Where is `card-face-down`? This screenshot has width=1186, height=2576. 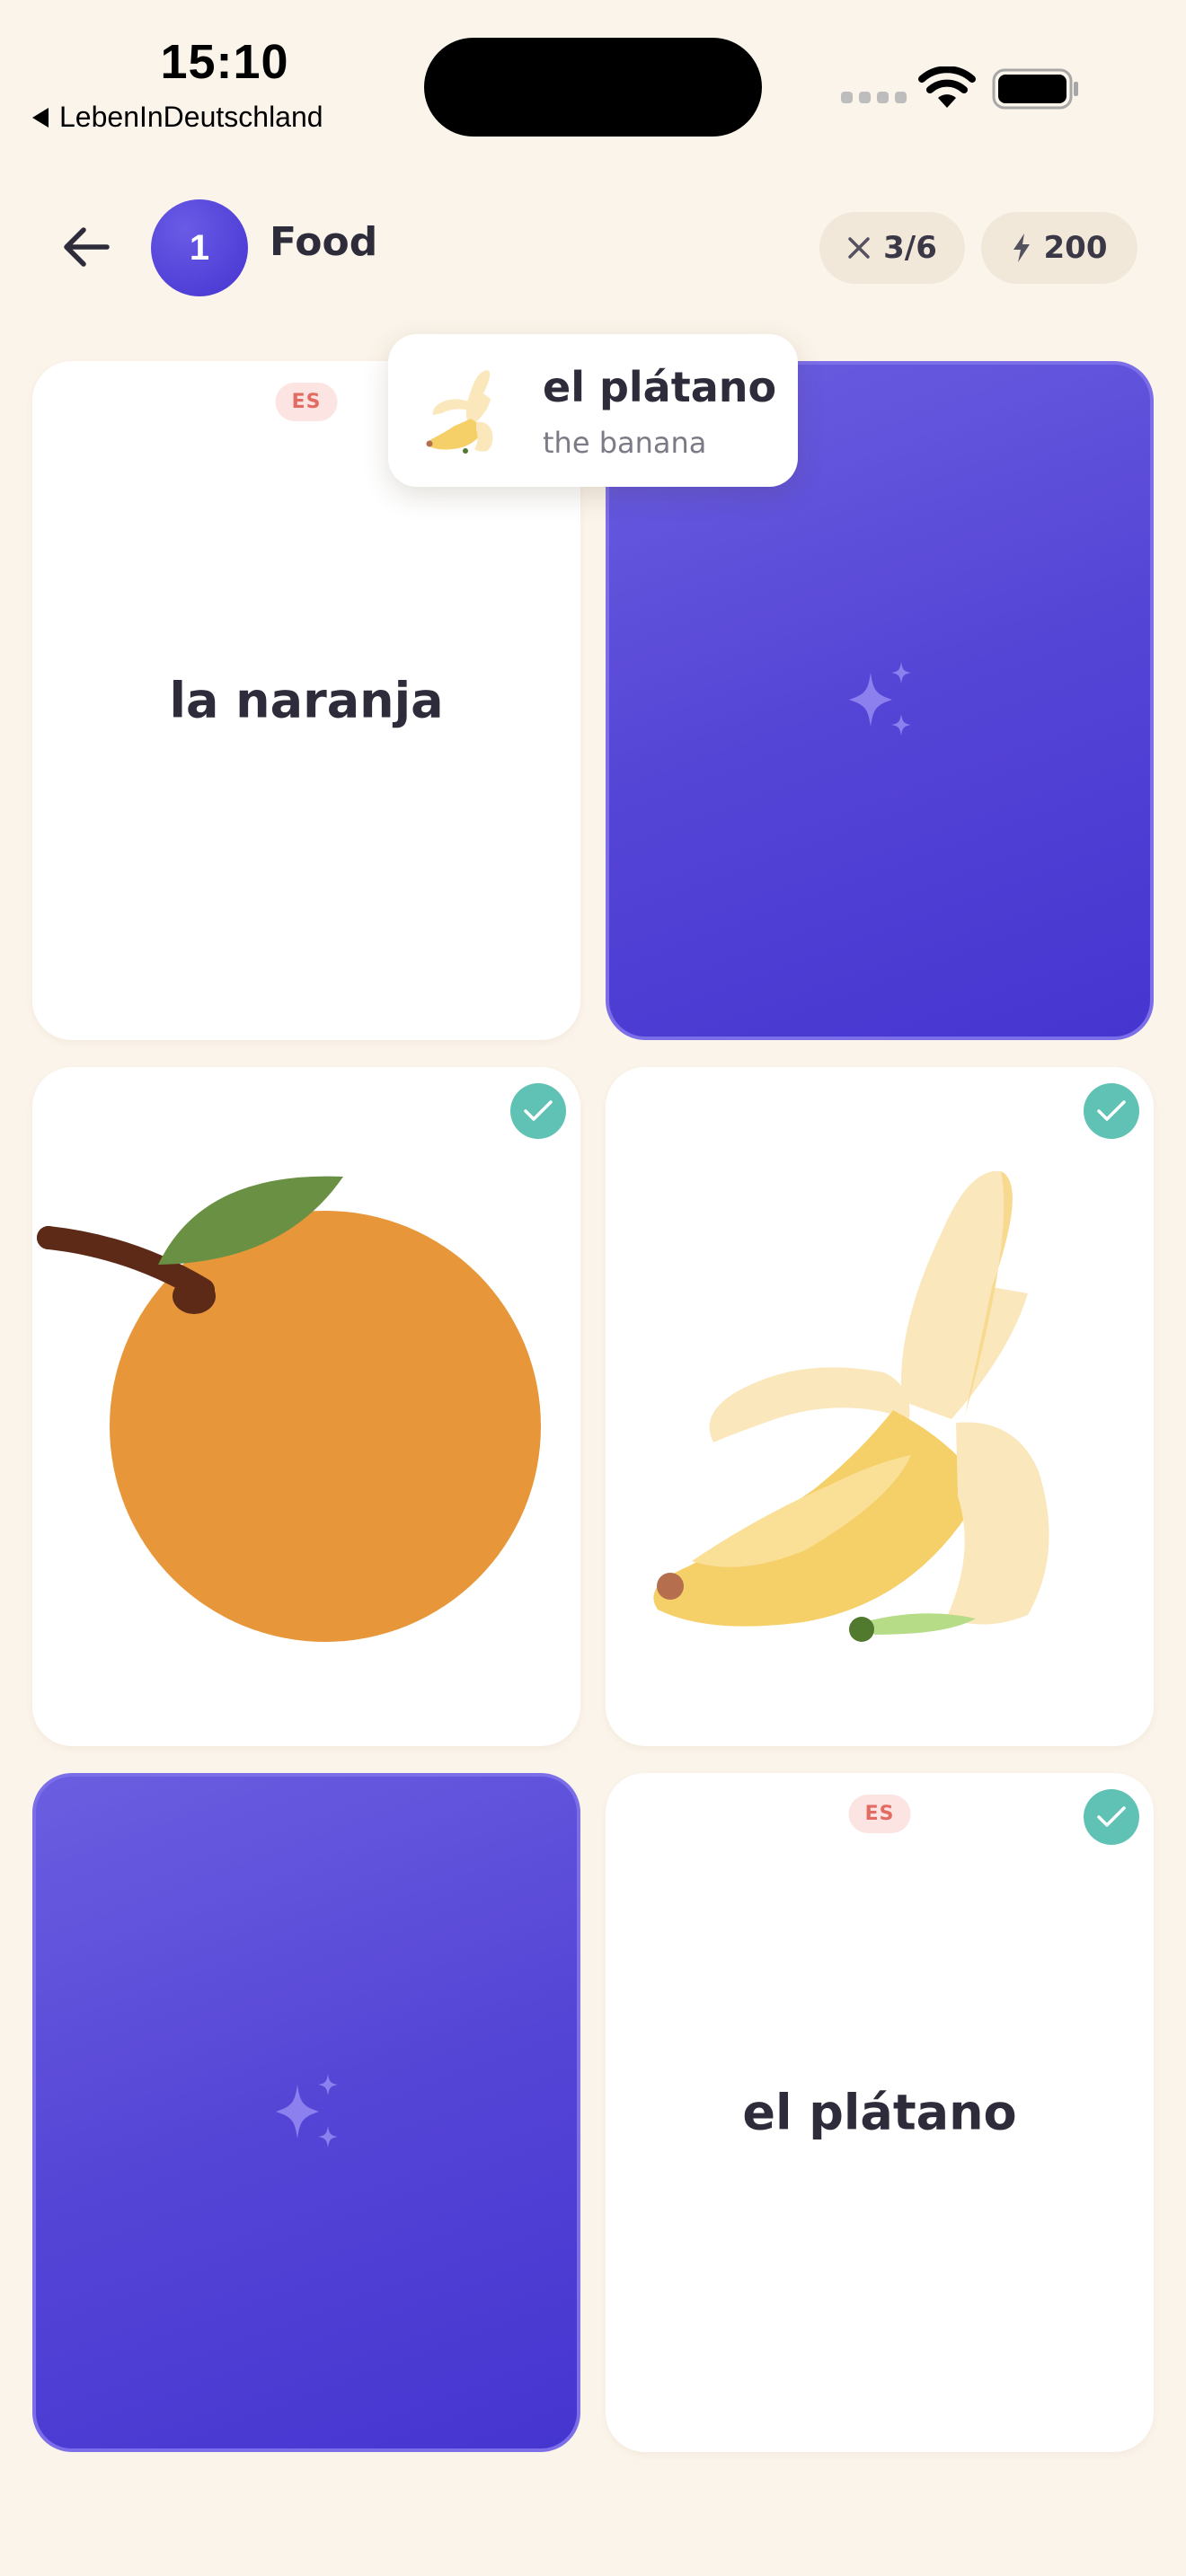 card-face-down is located at coordinates (306, 2112).